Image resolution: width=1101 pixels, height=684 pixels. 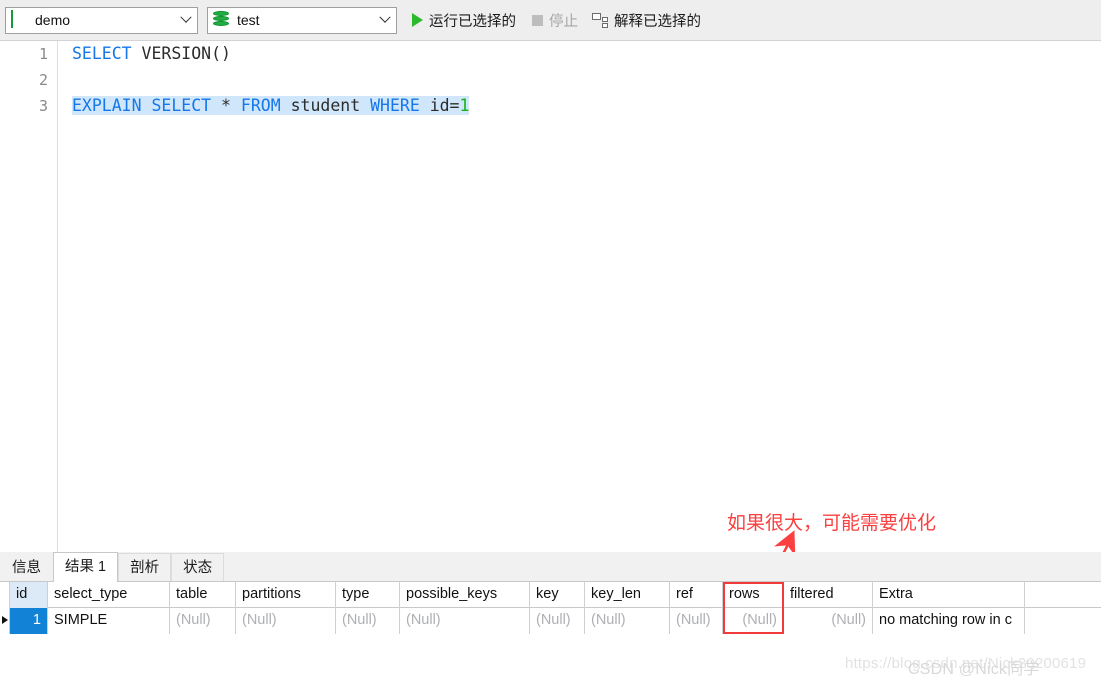 I want to click on code-token: VERSION(), so click(x=186, y=53).